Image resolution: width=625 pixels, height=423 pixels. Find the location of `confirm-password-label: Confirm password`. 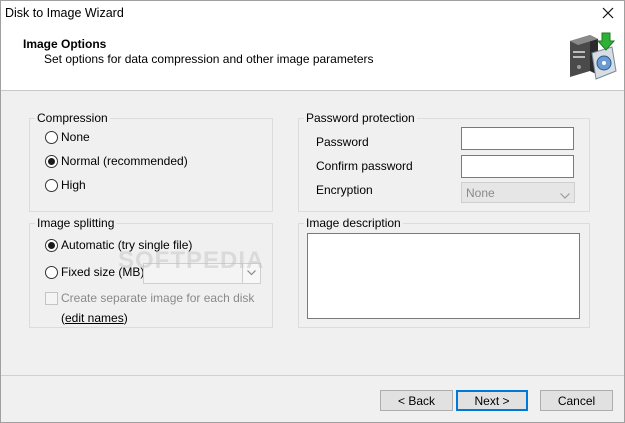

confirm-password-label: Confirm password is located at coordinates (364, 166).